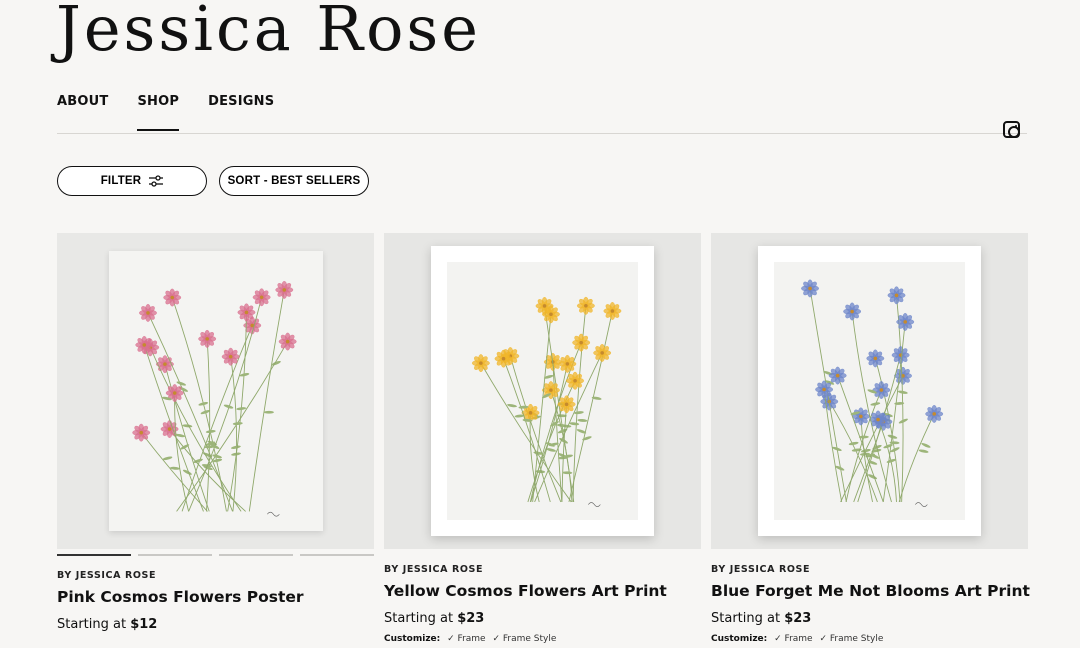  I want to click on instagram-icon, so click(1011, 129).